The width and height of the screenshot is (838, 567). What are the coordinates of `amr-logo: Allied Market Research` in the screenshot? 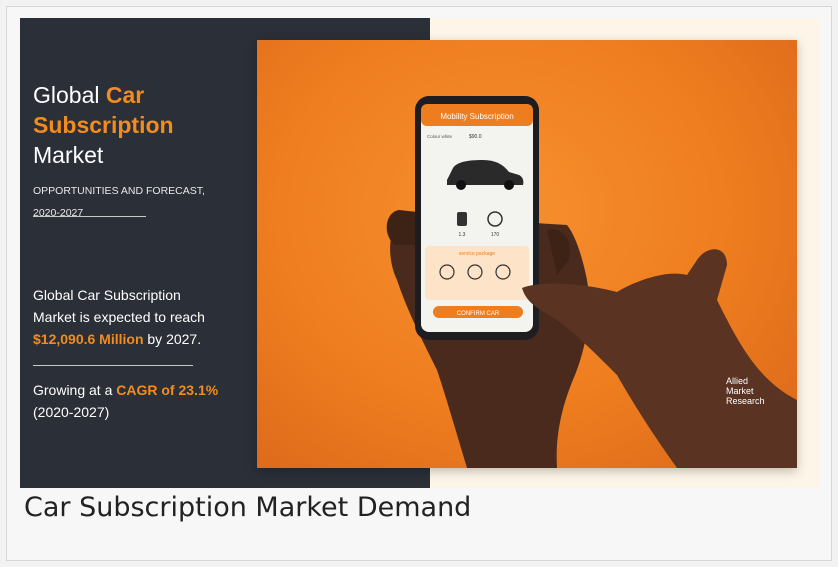 It's located at (745, 391).